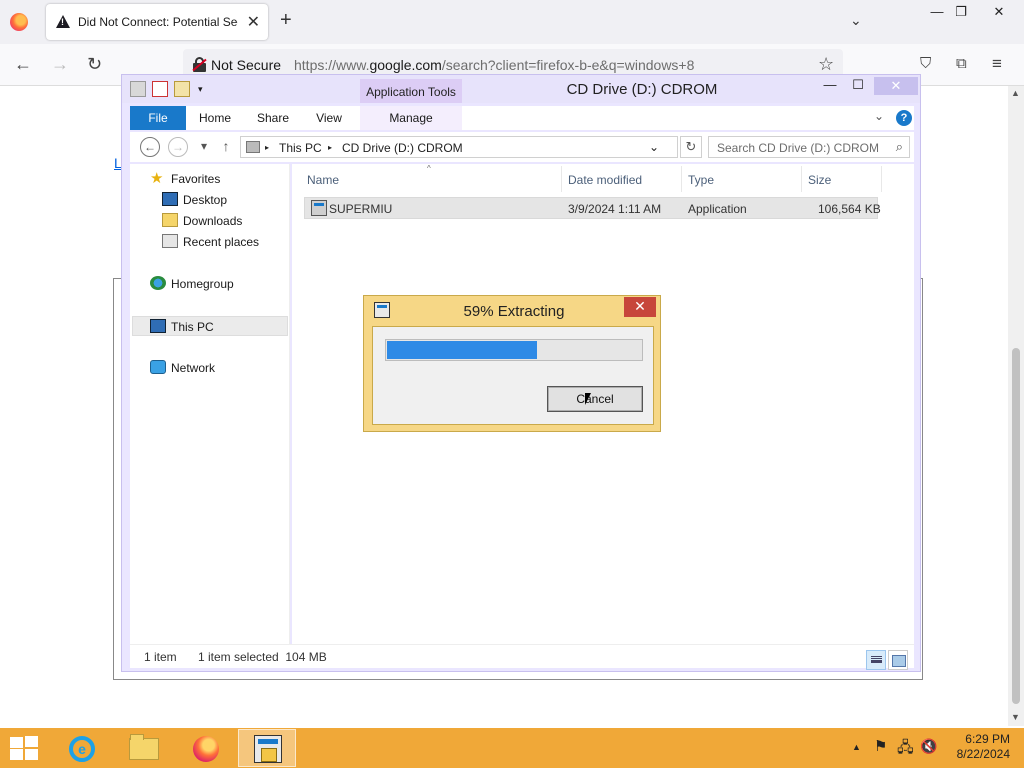 The width and height of the screenshot is (1024, 768). Describe the element at coordinates (160, 657) in the screenshot. I see `status-item-count: 1 item` at that location.